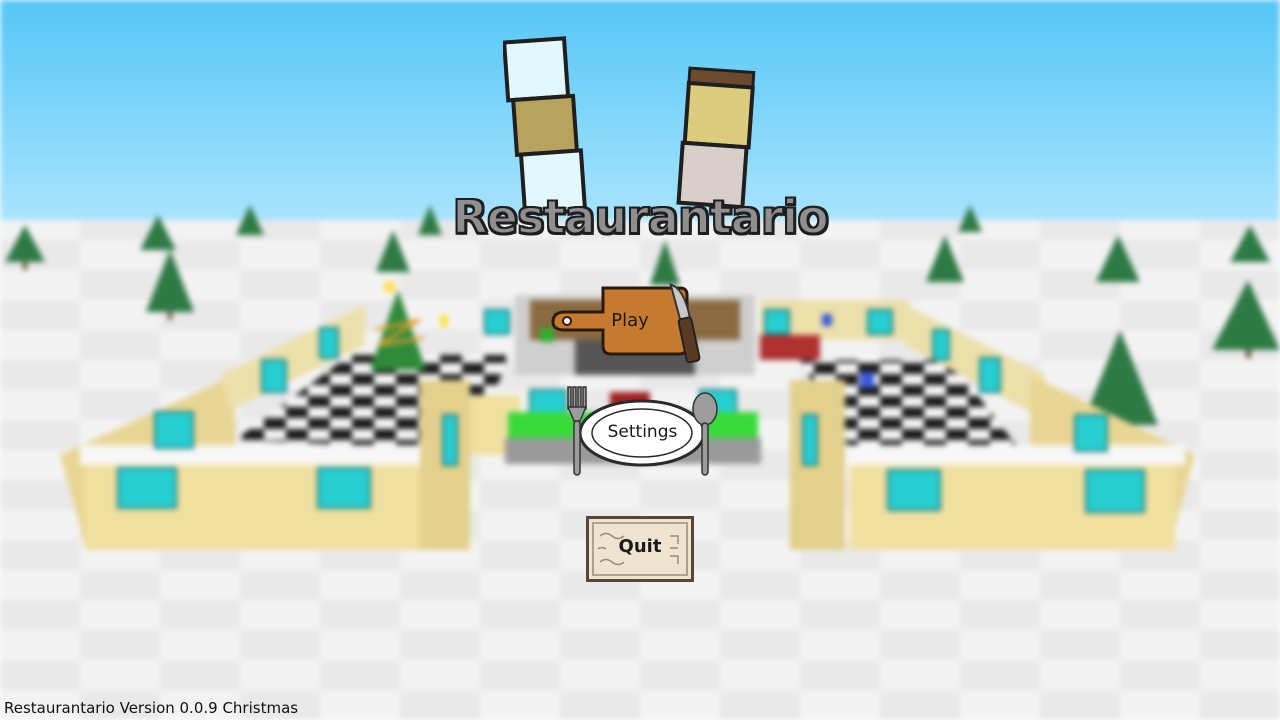  I want to click on settings-label: Settings, so click(642, 432).